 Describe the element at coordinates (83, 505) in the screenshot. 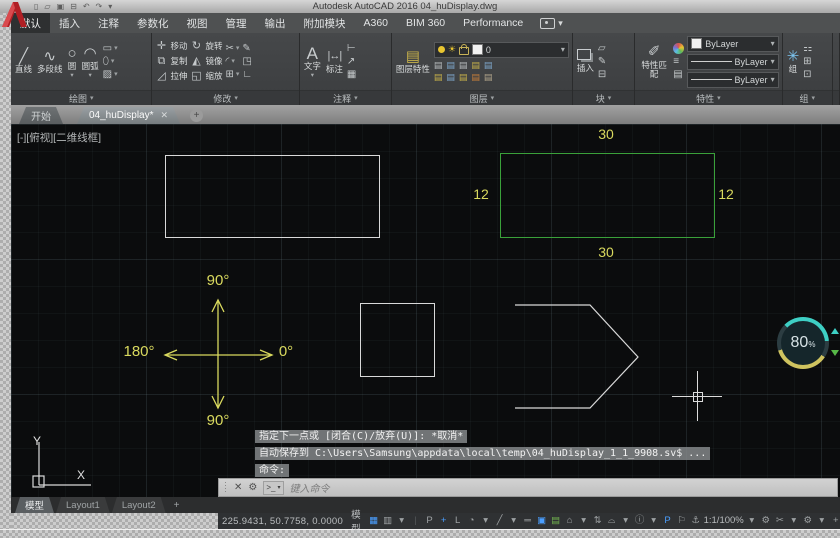

I see `layout-tab: Layout1` at that location.